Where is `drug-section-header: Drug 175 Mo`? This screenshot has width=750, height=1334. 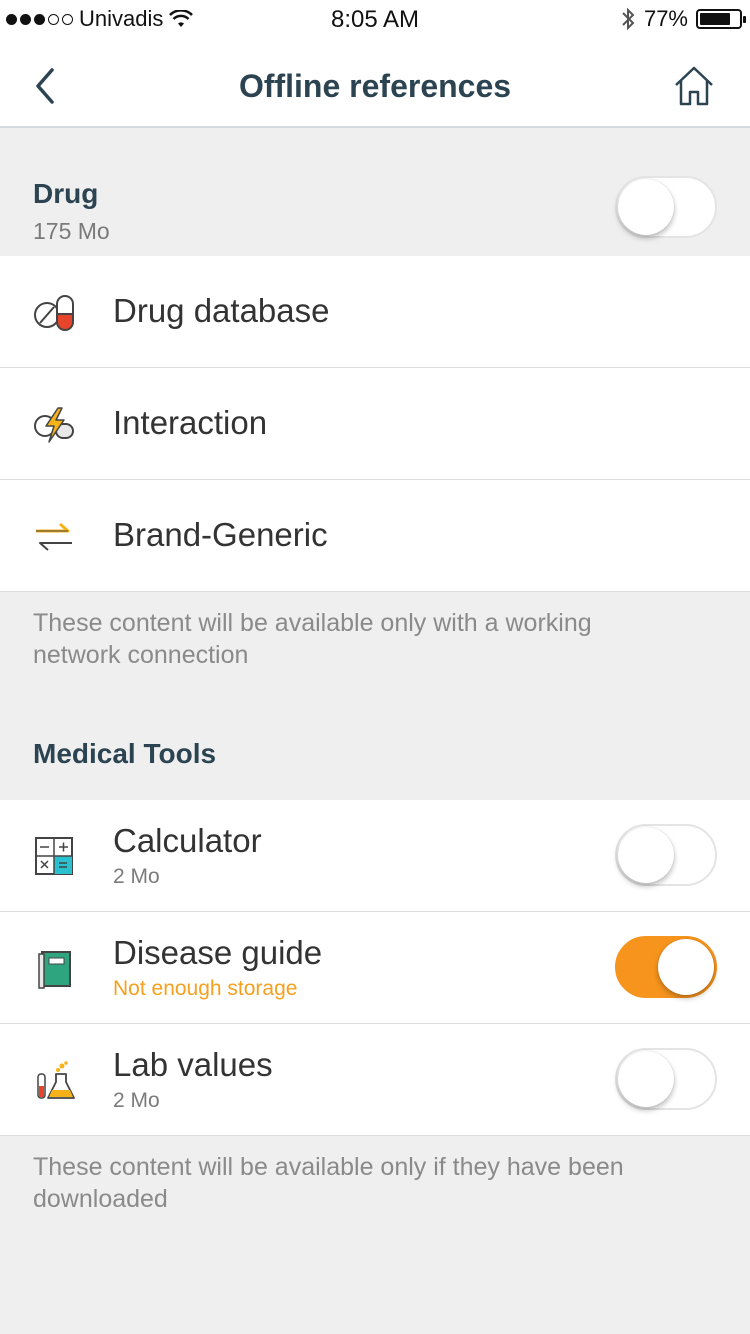 drug-section-header: Drug 175 Mo is located at coordinates (375, 193).